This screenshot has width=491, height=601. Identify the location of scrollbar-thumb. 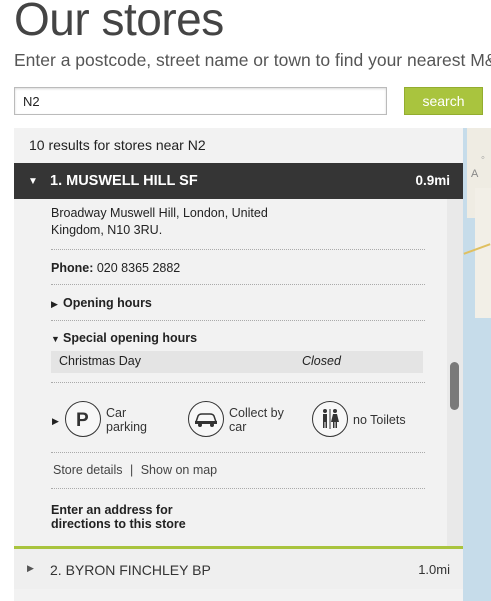
(454, 386).